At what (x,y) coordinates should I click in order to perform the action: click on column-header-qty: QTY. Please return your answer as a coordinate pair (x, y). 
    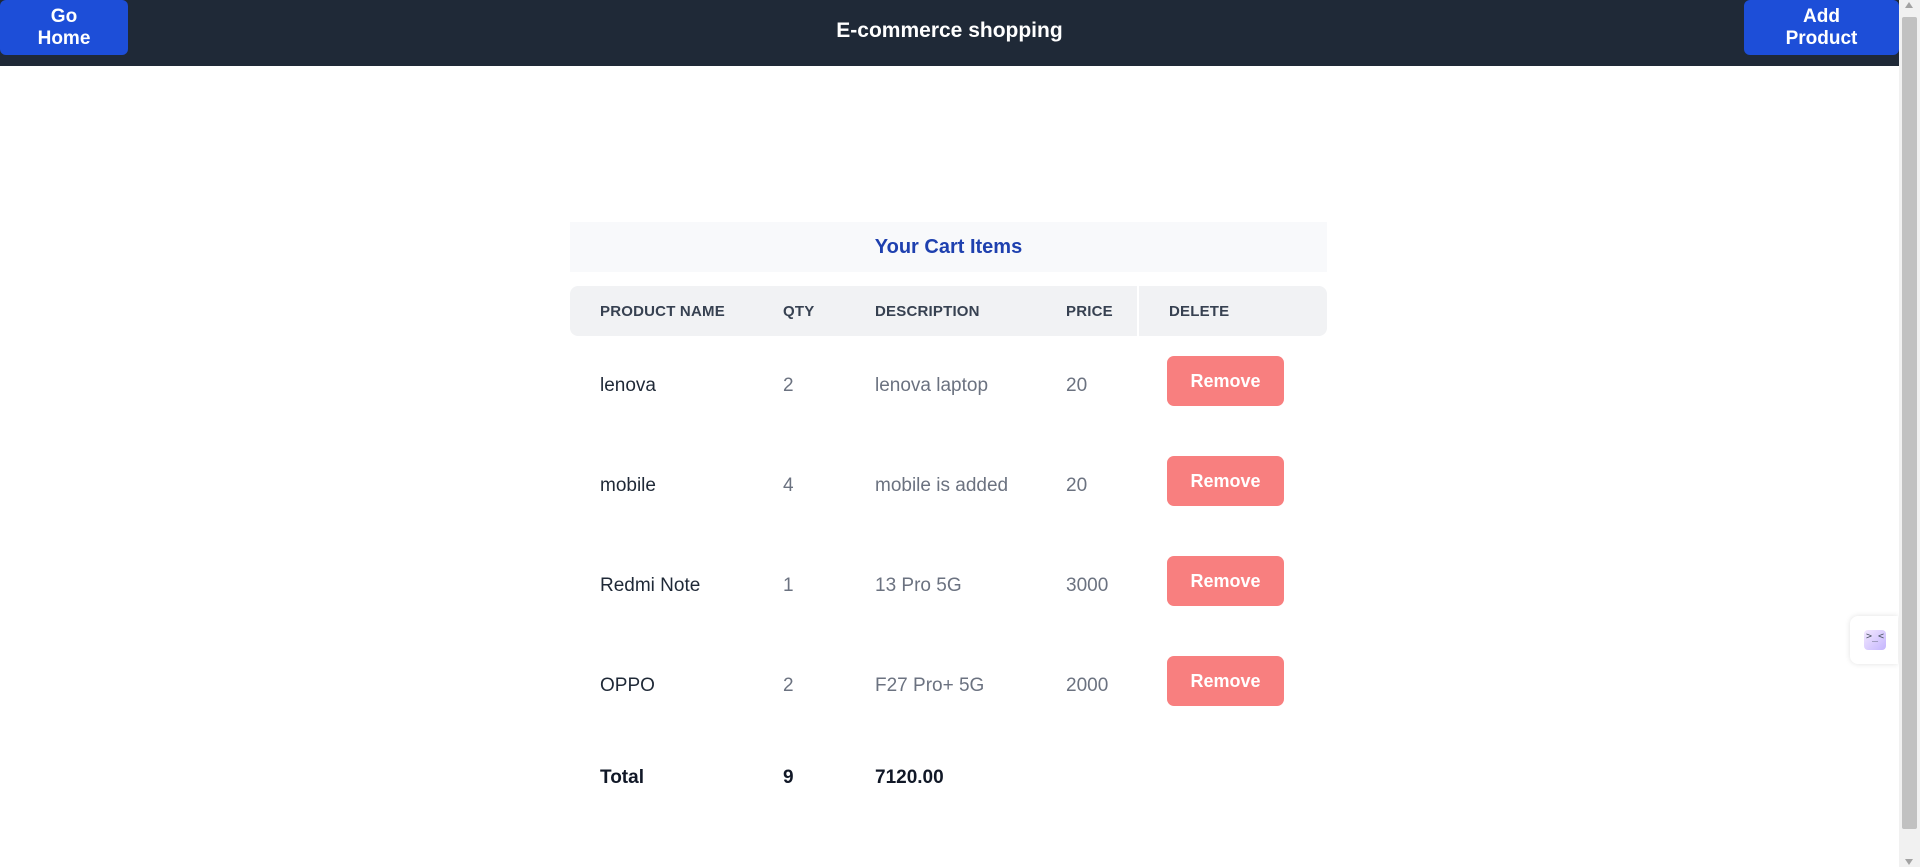
    Looking at the image, I should click on (799, 311).